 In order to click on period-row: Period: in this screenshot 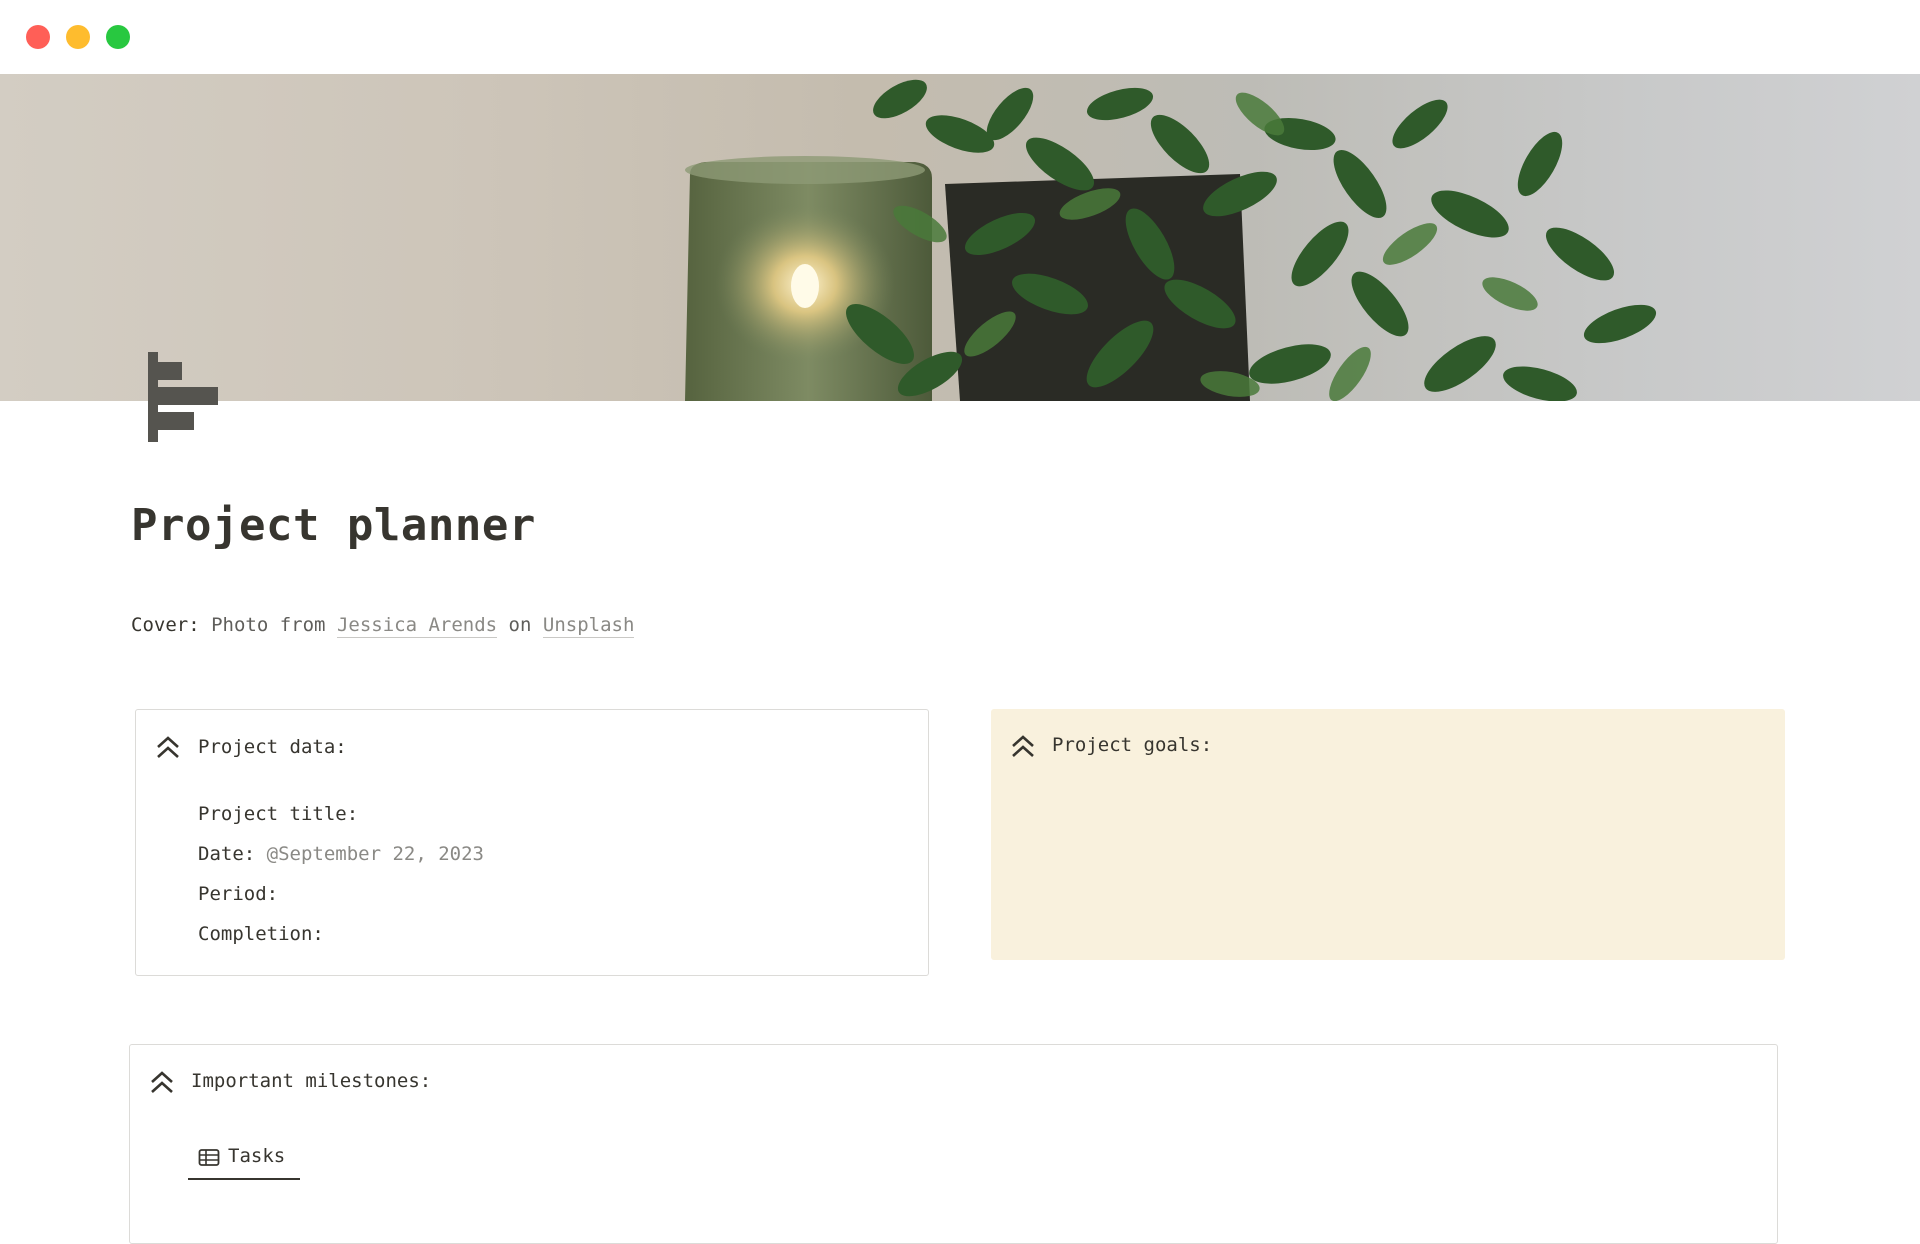, I will do `click(238, 894)`.